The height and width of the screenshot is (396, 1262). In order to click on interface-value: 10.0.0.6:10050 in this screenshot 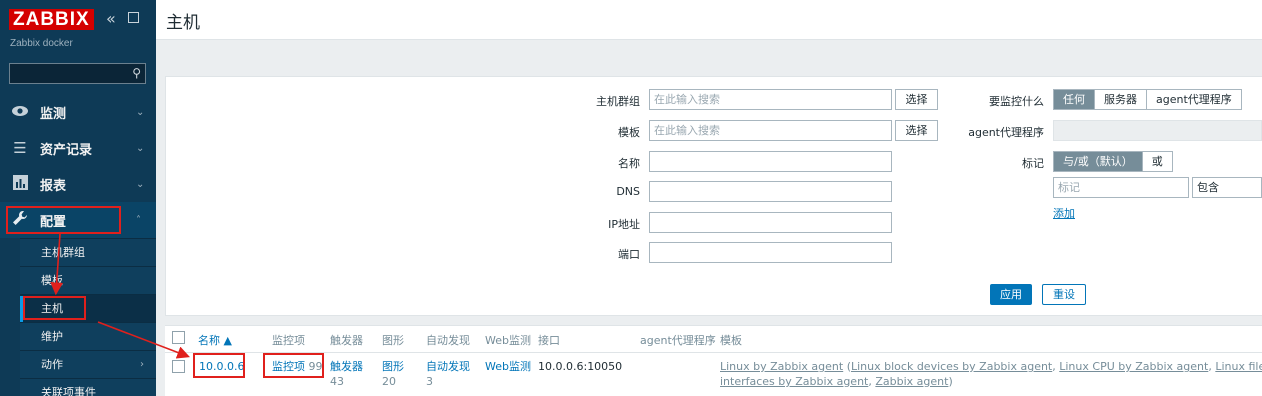, I will do `click(580, 366)`.